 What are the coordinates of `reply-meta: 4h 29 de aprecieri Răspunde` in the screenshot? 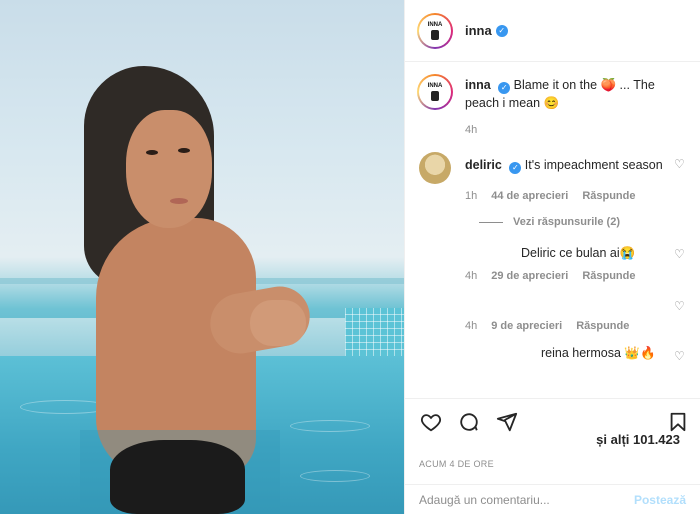 It's located at (582, 276).